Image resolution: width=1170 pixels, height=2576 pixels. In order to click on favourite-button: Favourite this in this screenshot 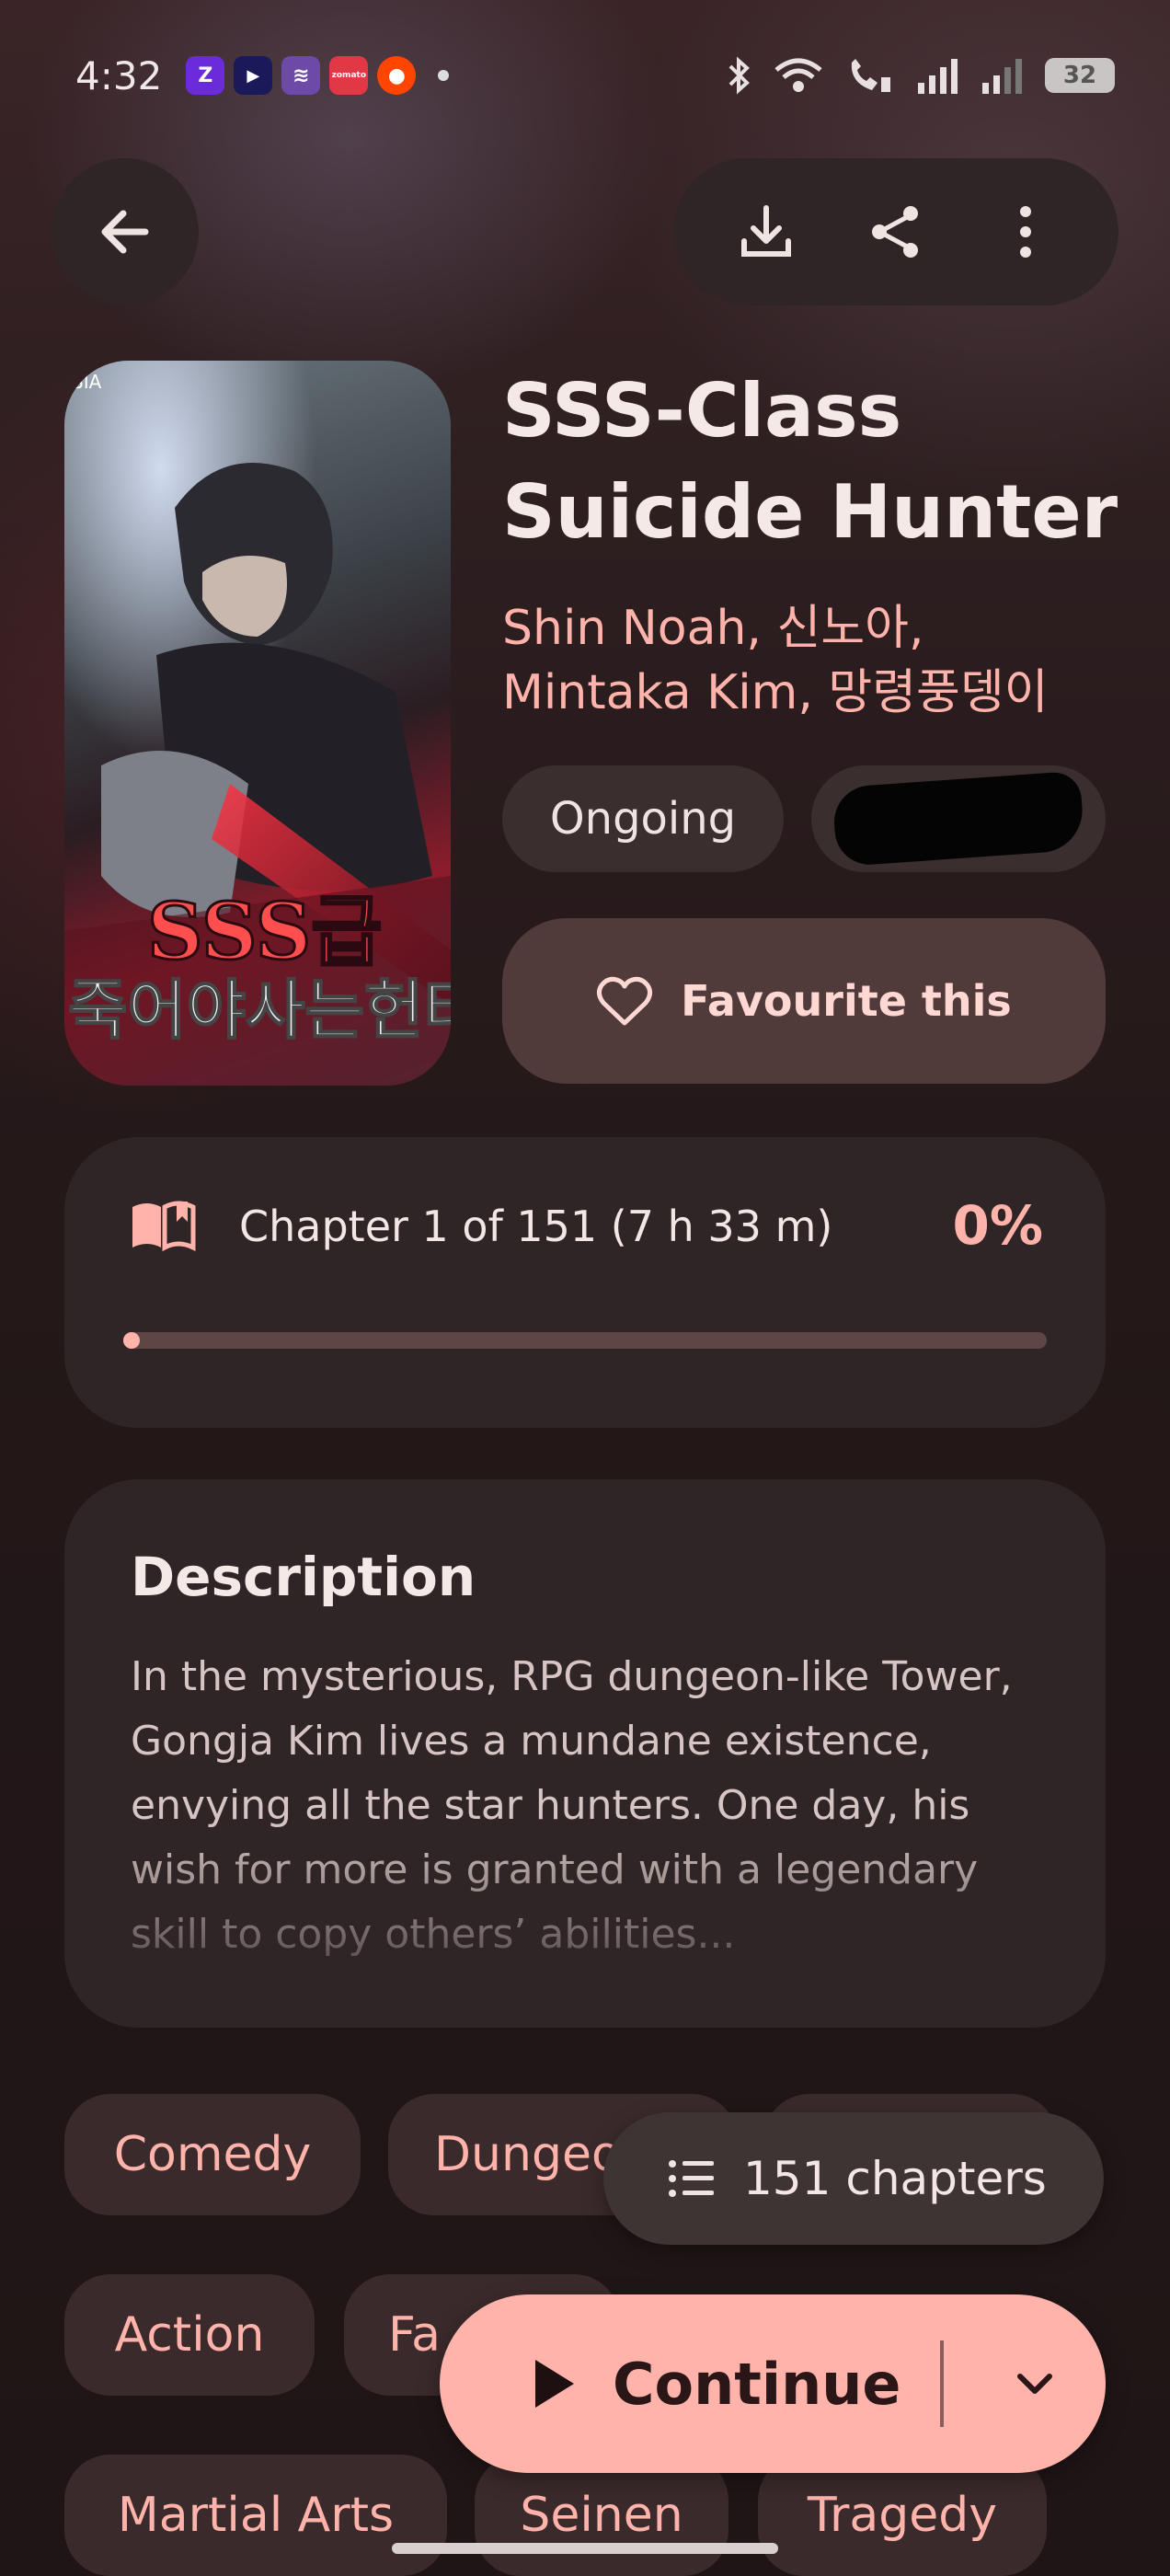, I will do `click(804, 1001)`.